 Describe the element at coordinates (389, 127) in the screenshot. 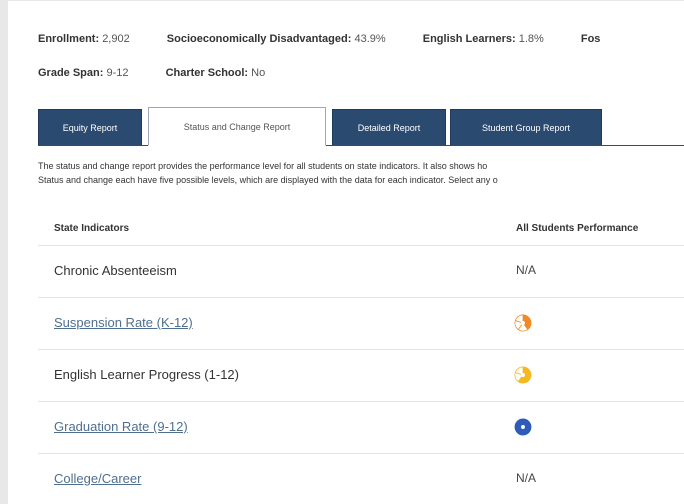

I see `tab-detailed-report: Detailed Report` at that location.